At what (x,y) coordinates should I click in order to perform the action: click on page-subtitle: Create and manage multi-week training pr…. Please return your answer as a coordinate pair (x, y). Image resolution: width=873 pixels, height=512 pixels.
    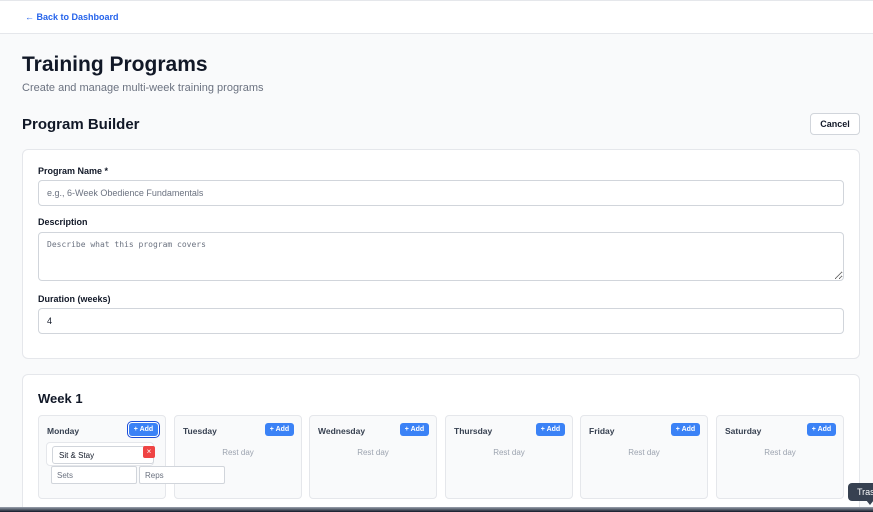
    Looking at the image, I should click on (143, 88).